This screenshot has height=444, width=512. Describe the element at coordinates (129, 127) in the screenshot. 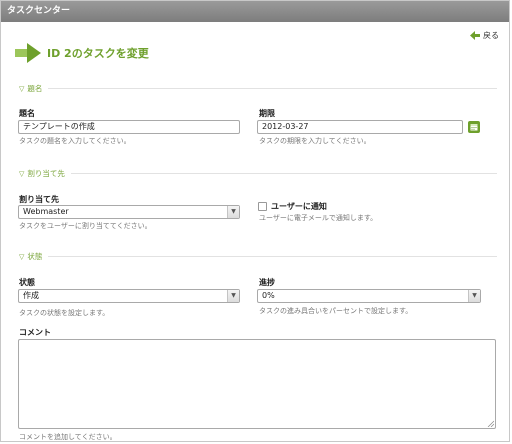

I see `title-input: テンプレートの作成` at that location.